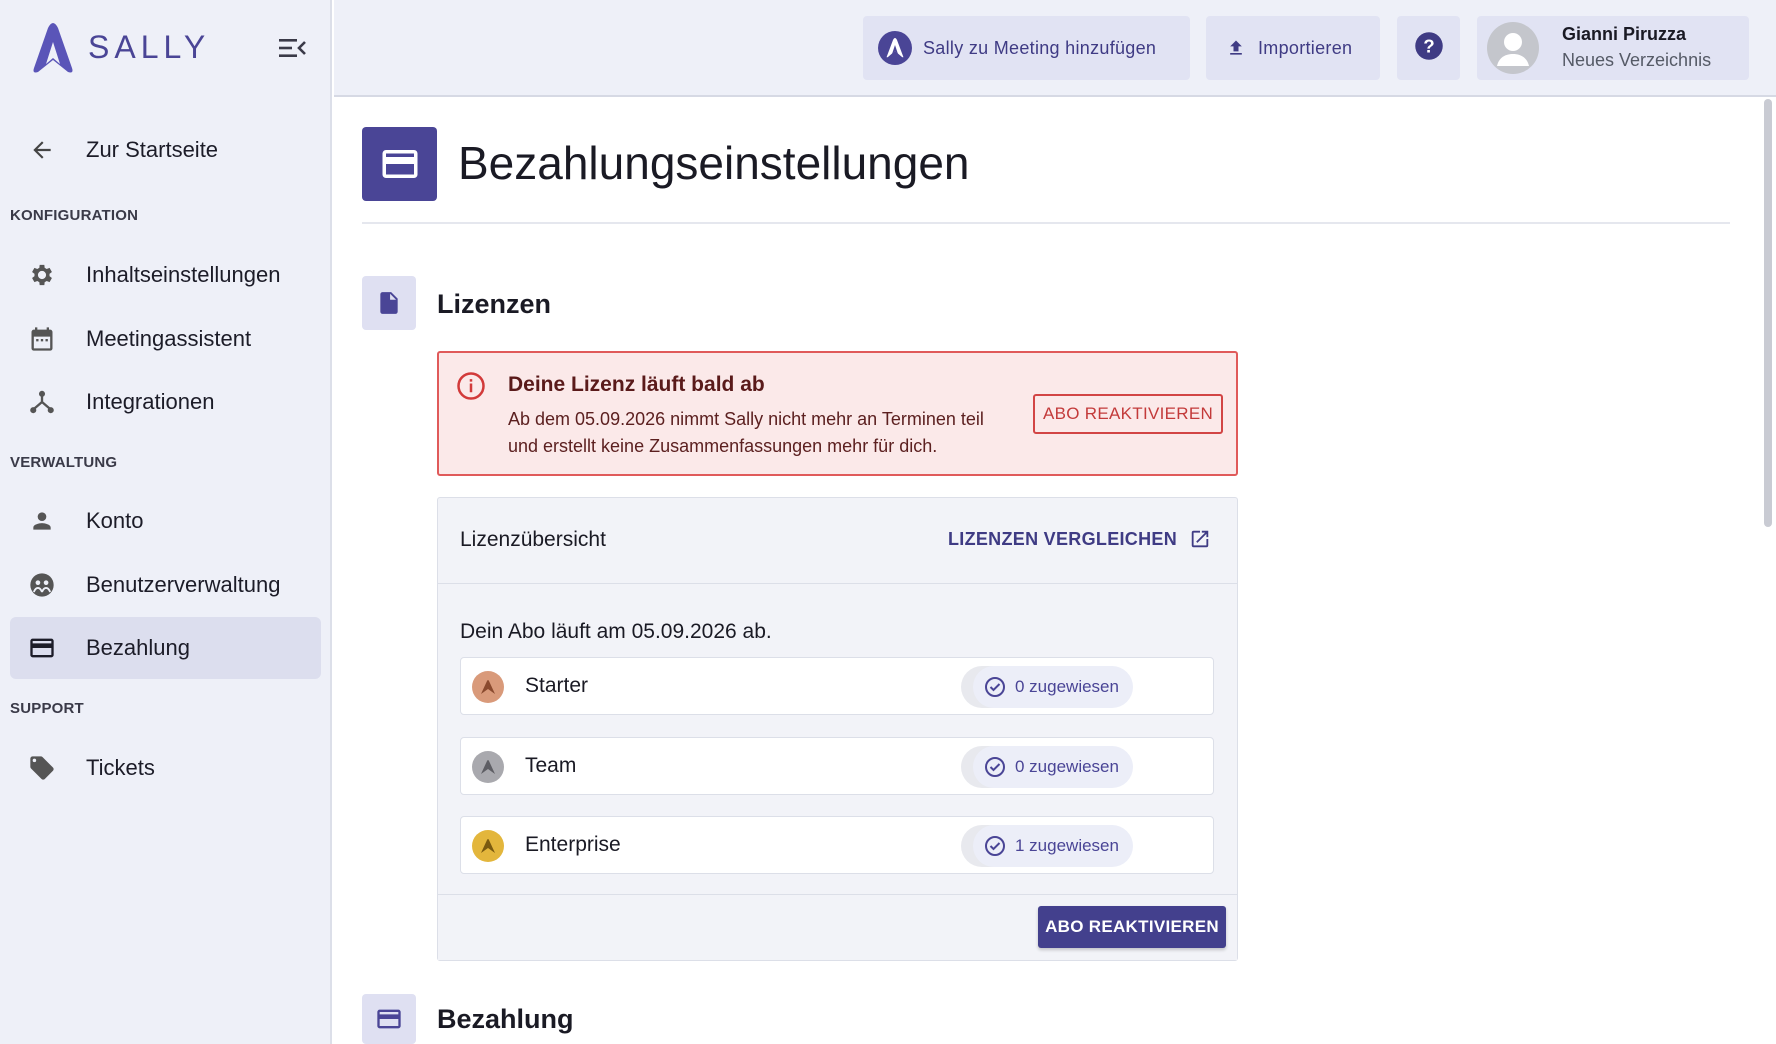 The width and height of the screenshot is (1776, 1044). What do you see at coordinates (1040, 47) in the screenshot?
I see `add-meeting-label: Sally zu Meeting hinzufügen` at bounding box center [1040, 47].